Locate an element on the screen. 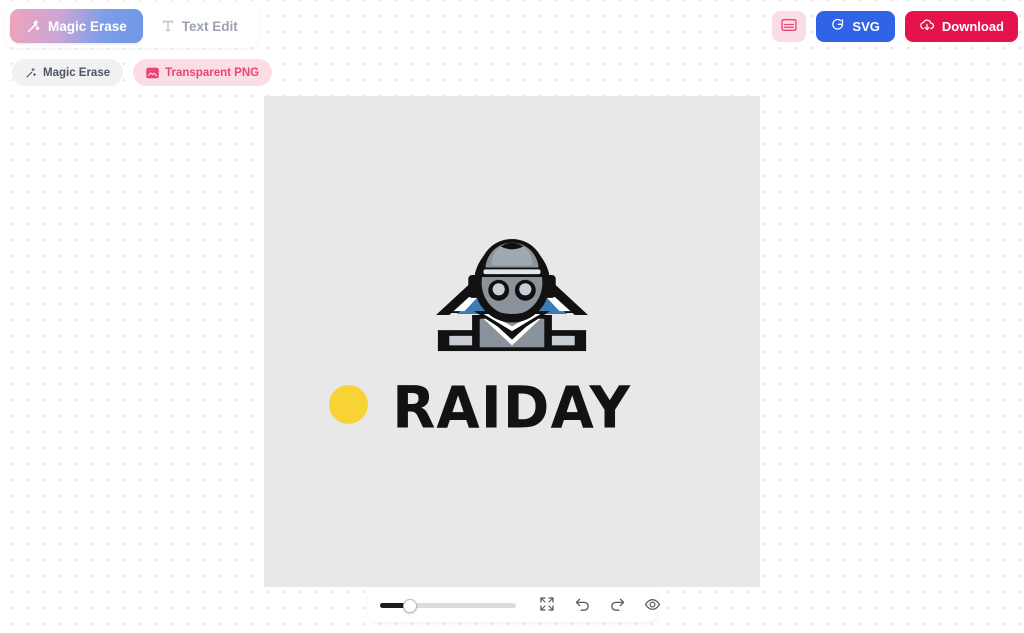 The image size is (1024, 633). top-right-actions: SVG Download is located at coordinates (895, 26).